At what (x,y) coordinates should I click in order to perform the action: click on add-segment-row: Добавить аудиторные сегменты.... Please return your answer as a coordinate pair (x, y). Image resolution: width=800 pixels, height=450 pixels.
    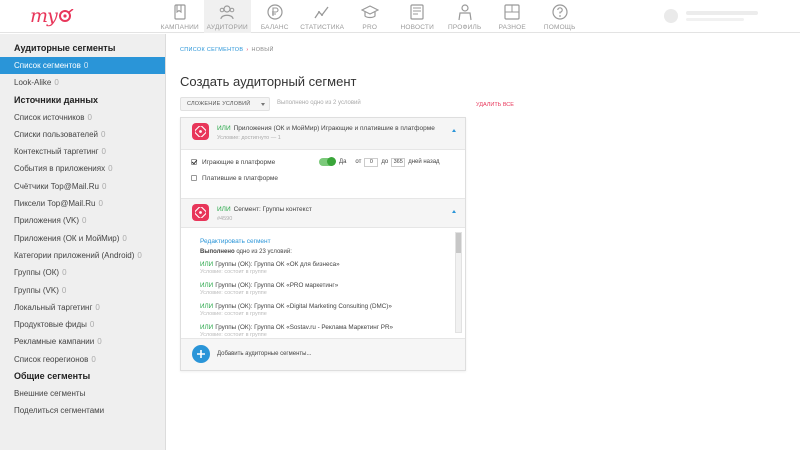
    Looking at the image, I should click on (323, 354).